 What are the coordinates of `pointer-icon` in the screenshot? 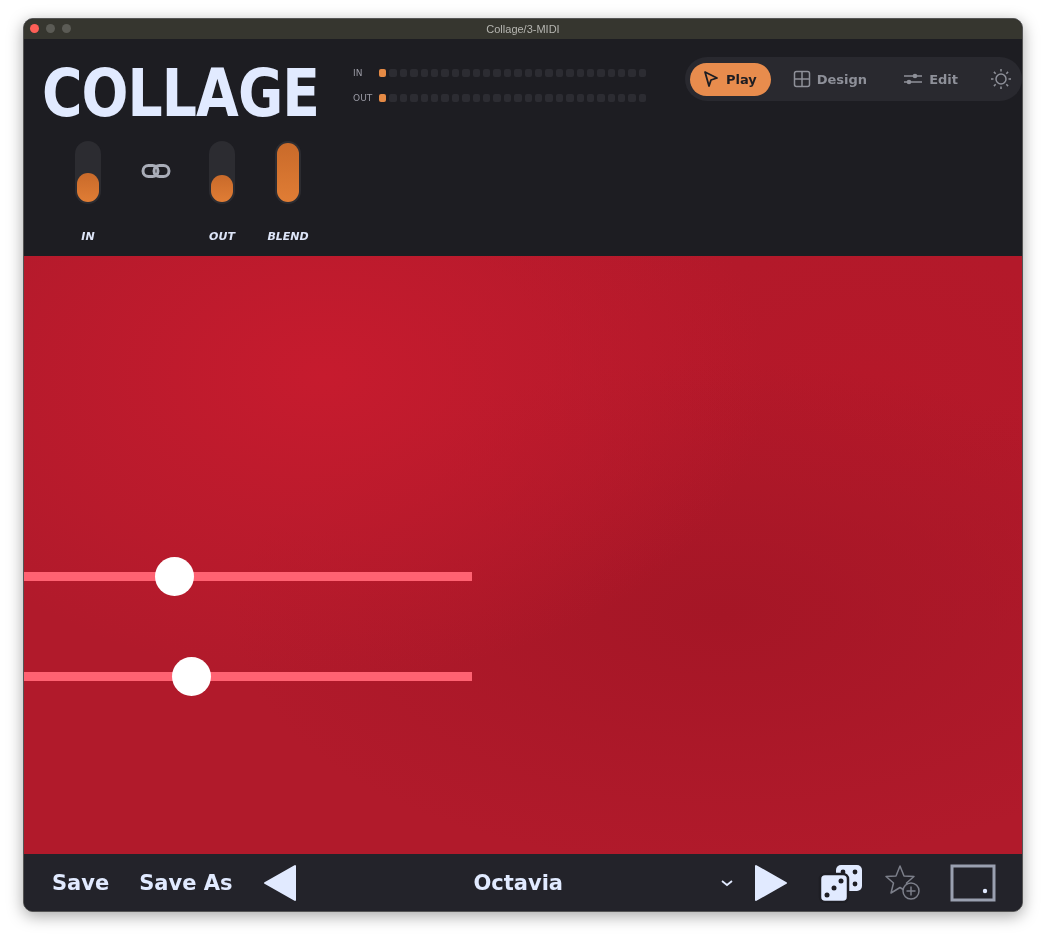 It's located at (710, 79).